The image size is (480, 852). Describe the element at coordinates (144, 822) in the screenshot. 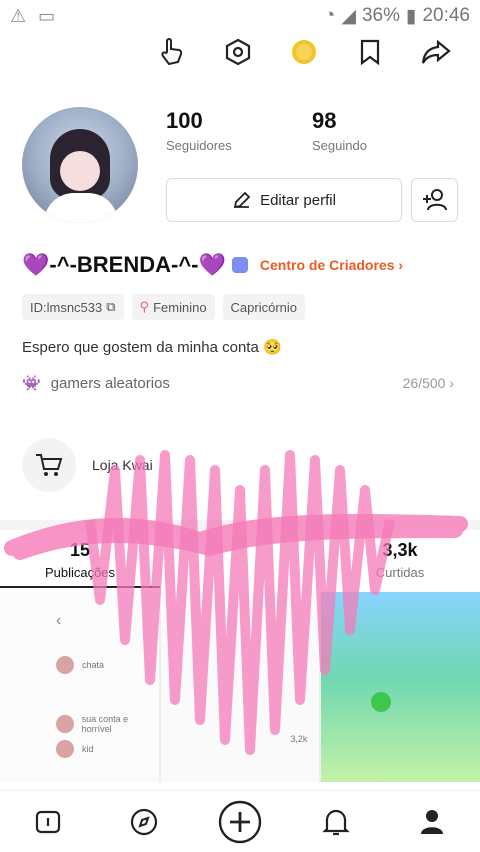

I see `discover-compass-icon` at that location.